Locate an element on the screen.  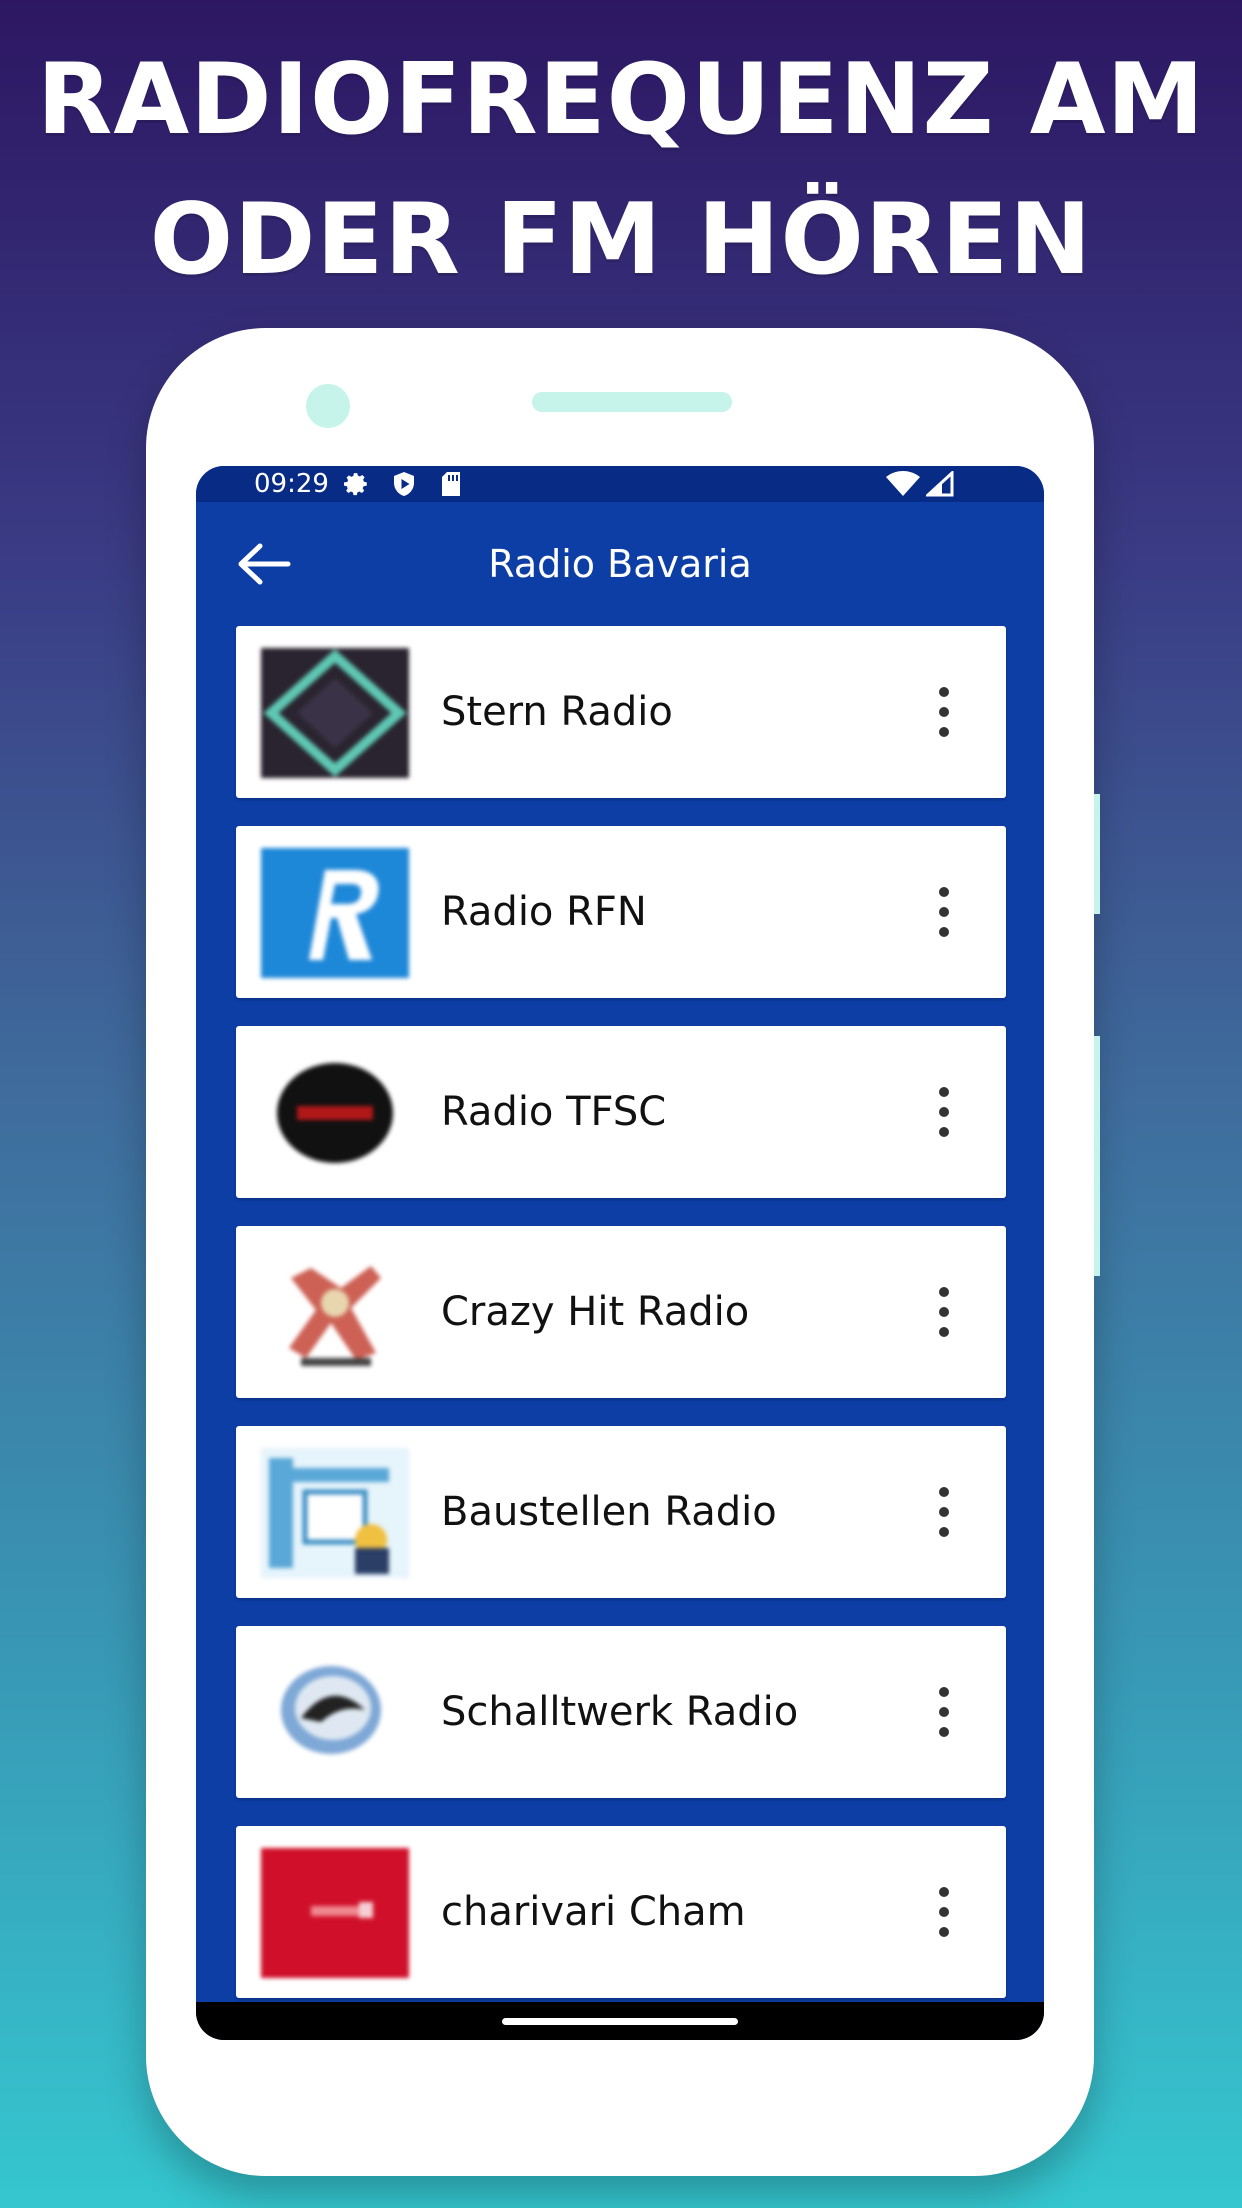
home-gesture-handle is located at coordinates (620, 2021).